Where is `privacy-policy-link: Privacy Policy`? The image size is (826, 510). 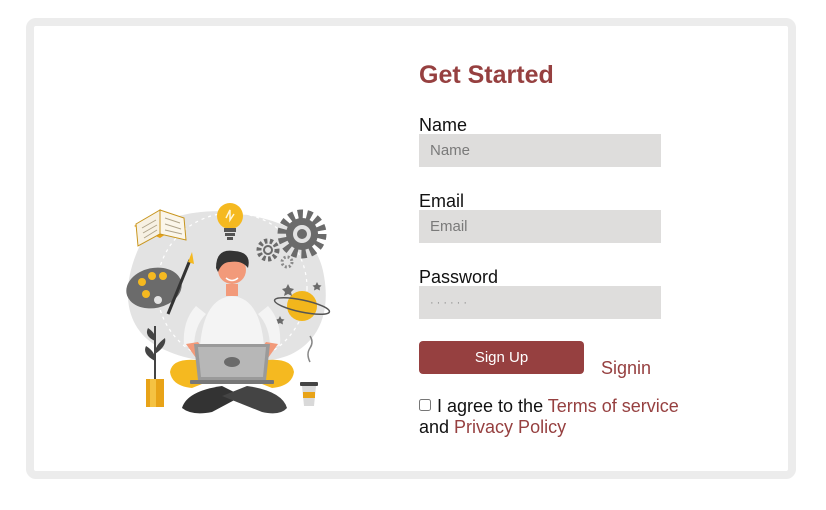 privacy-policy-link: Privacy Policy is located at coordinates (510, 427).